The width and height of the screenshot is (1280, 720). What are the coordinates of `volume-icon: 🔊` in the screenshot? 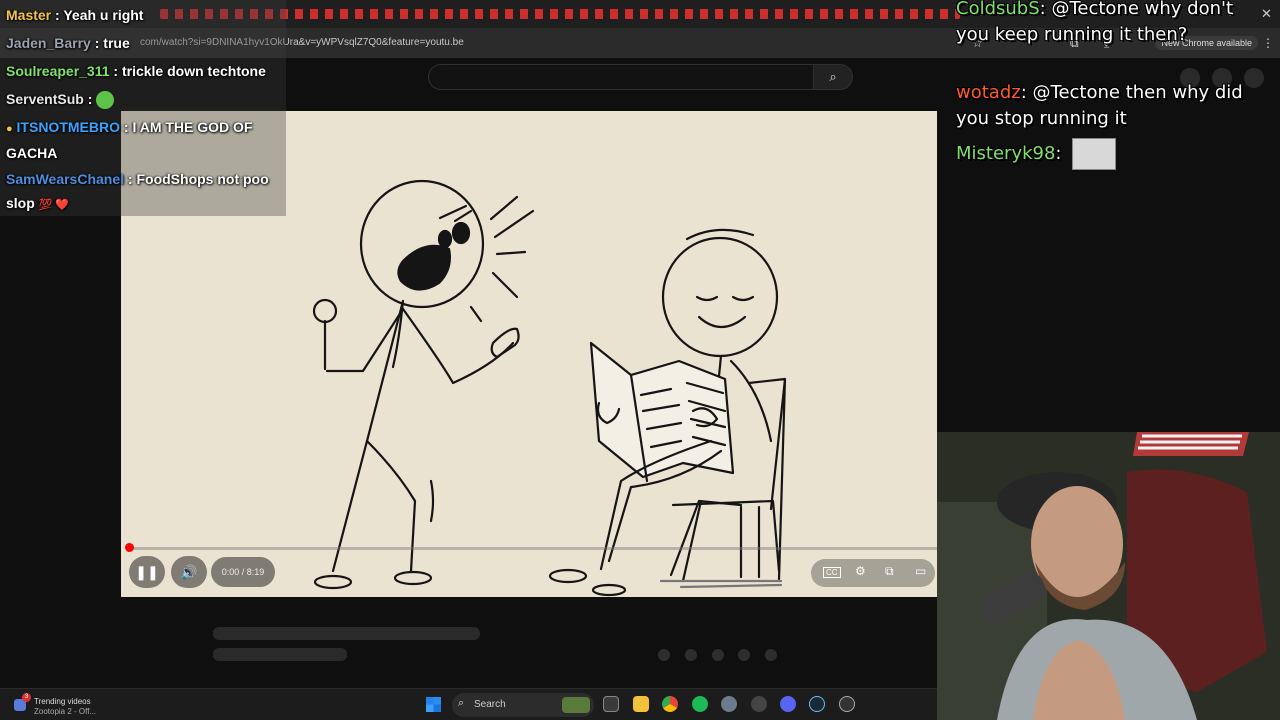 It's located at (189, 572).